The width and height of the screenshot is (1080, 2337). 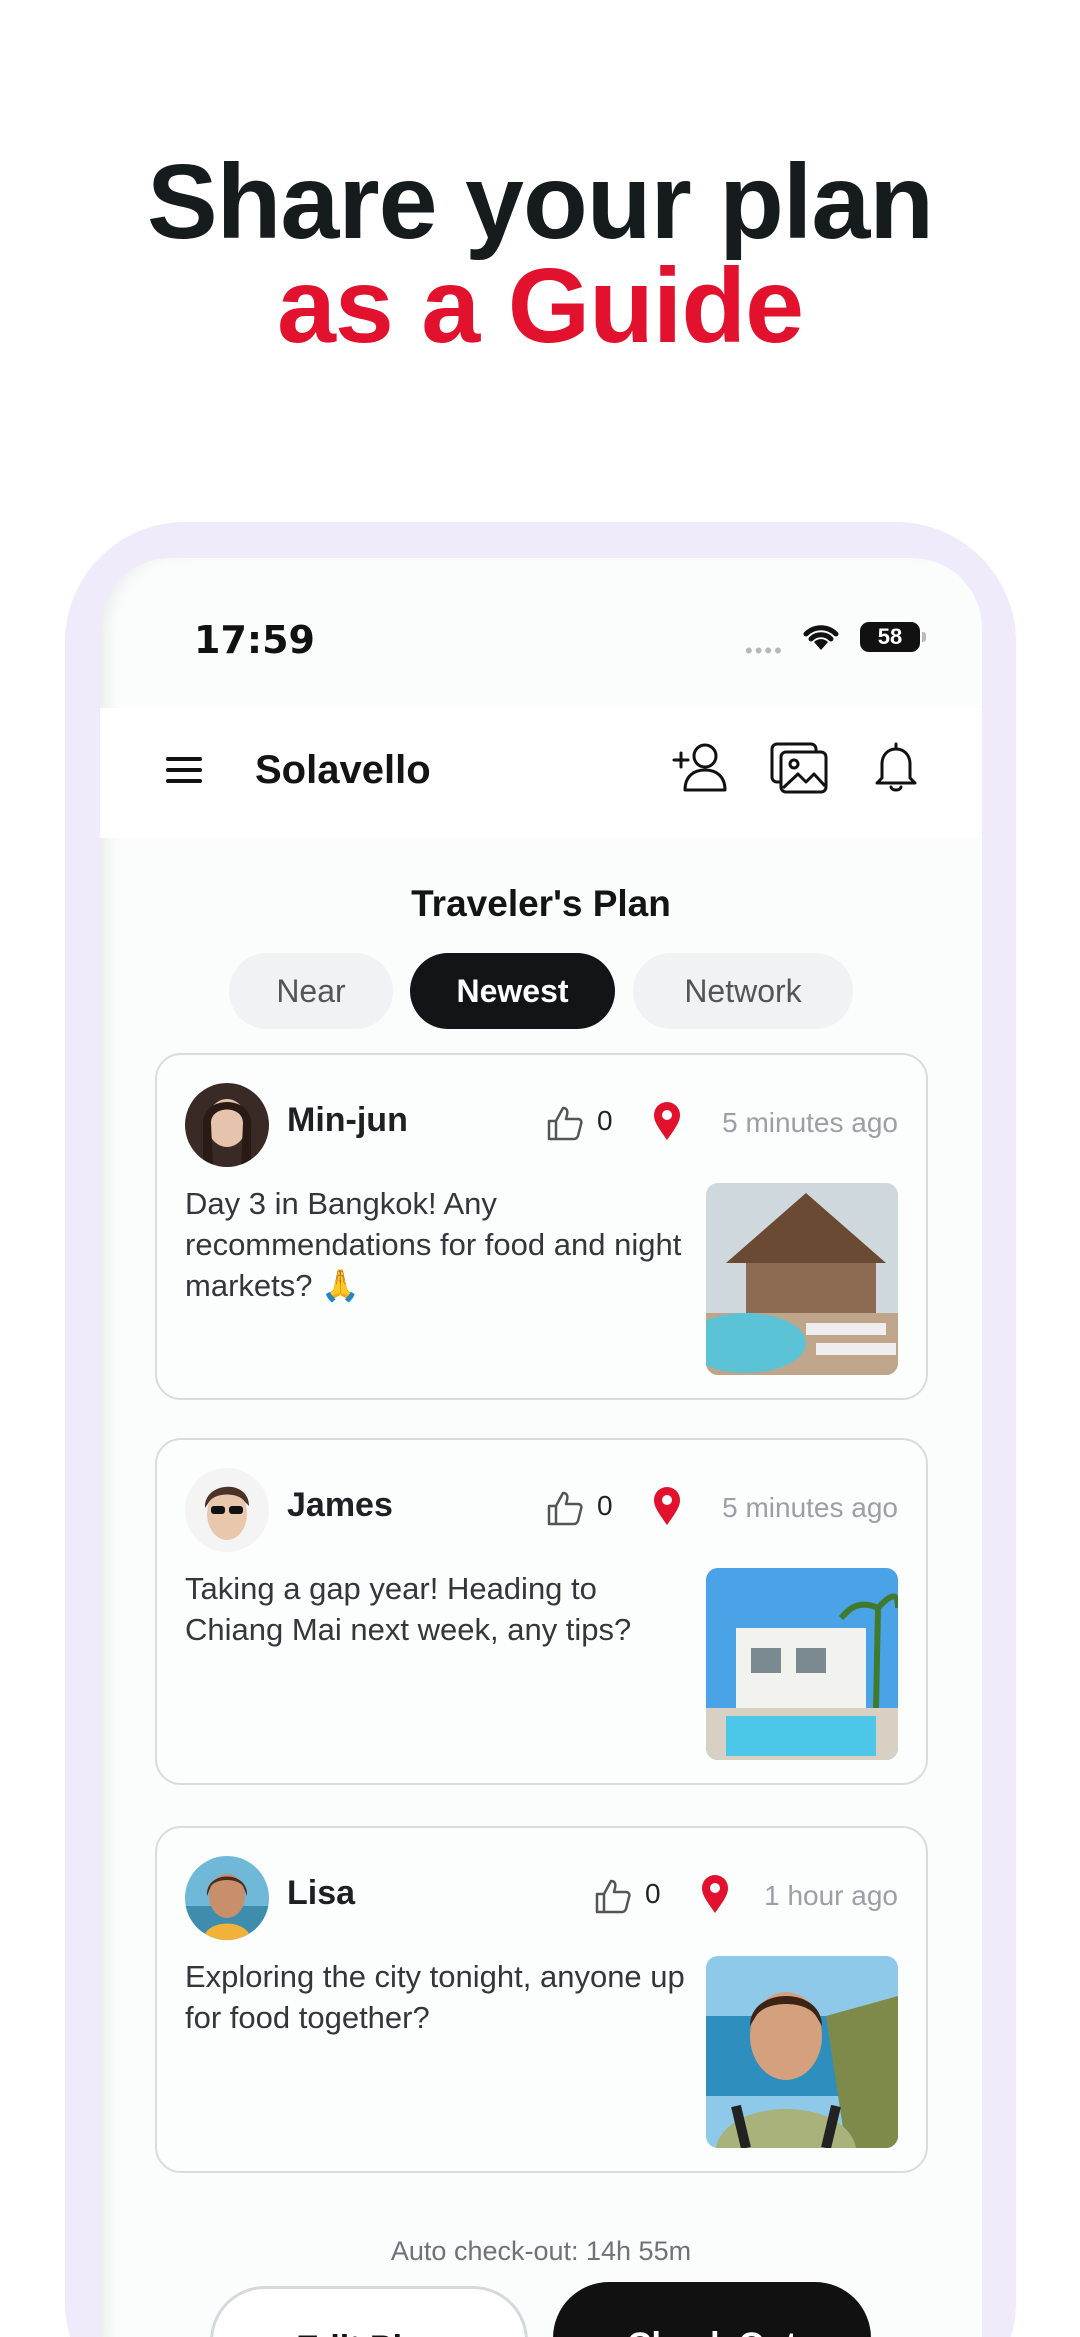 What do you see at coordinates (541, 2251) in the screenshot?
I see `auto-checkout-text: Auto check-out: 14h 55m` at bounding box center [541, 2251].